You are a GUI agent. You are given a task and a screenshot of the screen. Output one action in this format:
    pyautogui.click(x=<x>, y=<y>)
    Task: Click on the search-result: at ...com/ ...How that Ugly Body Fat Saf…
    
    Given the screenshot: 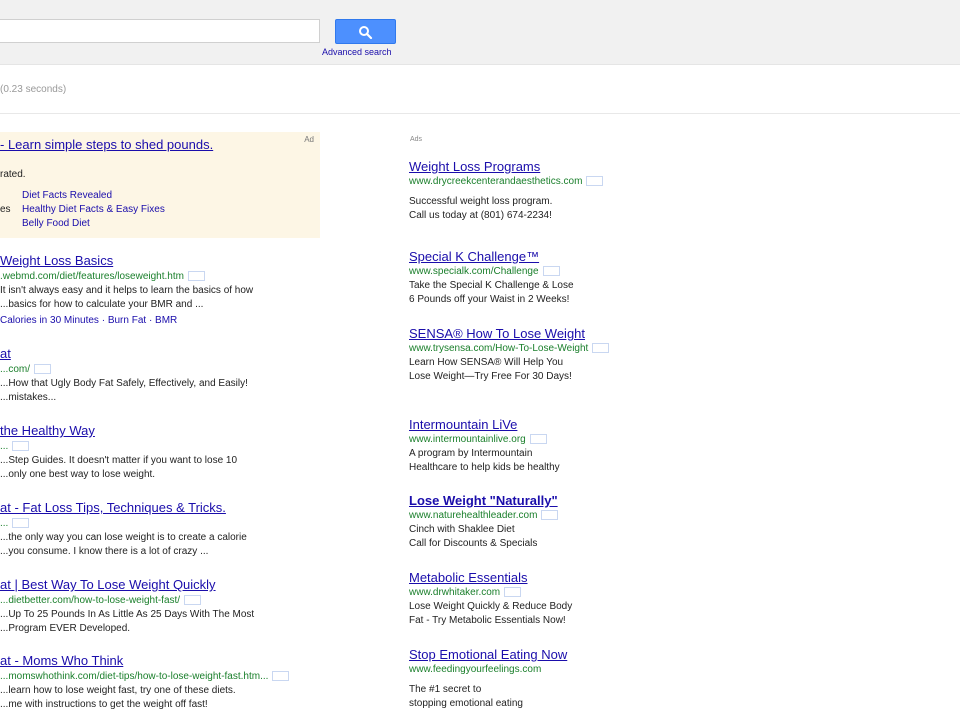 What is the action you would take?
    pyautogui.click(x=165, y=375)
    